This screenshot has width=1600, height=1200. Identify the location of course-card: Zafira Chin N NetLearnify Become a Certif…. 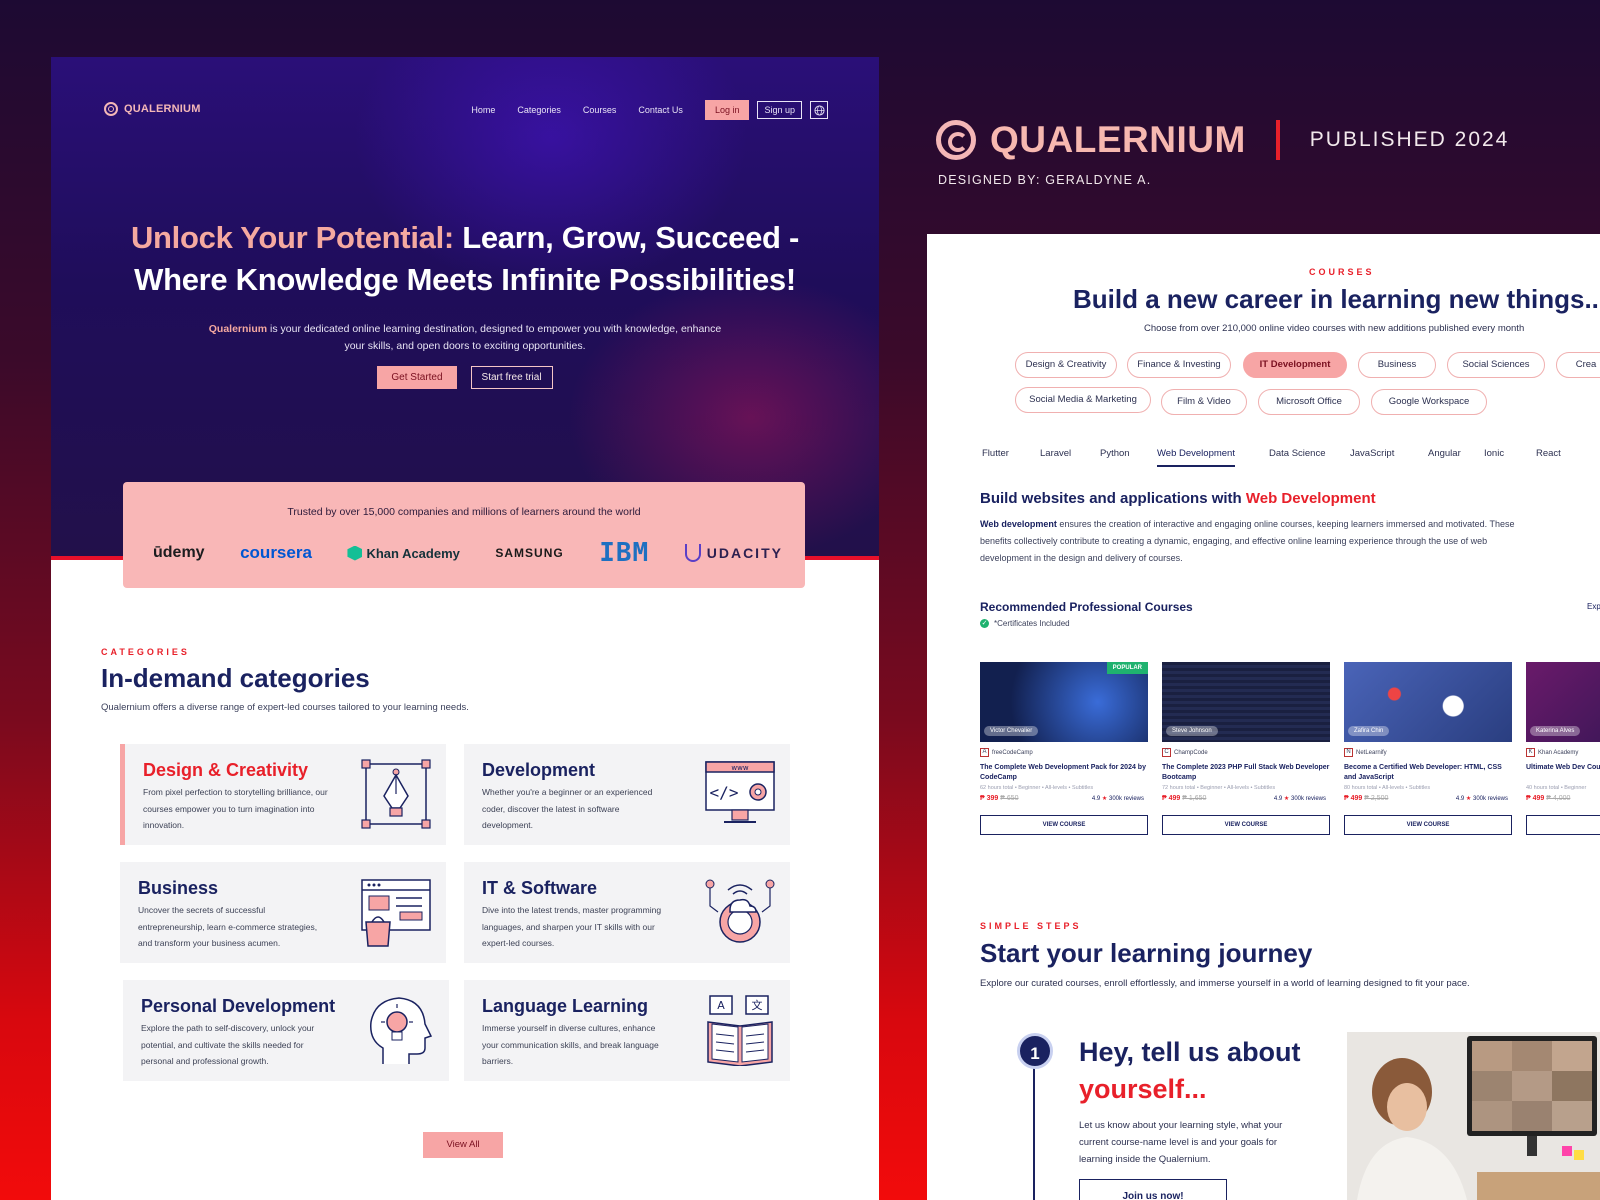
(1428, 750).